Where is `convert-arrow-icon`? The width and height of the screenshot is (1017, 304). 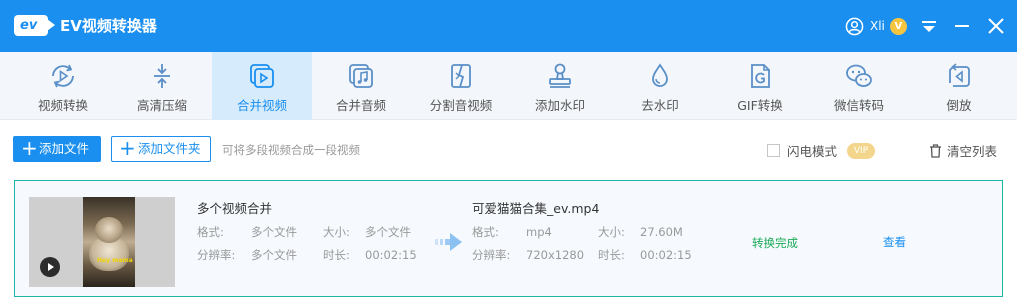
convert-arrow-icon is located at coordinates (448, 242).